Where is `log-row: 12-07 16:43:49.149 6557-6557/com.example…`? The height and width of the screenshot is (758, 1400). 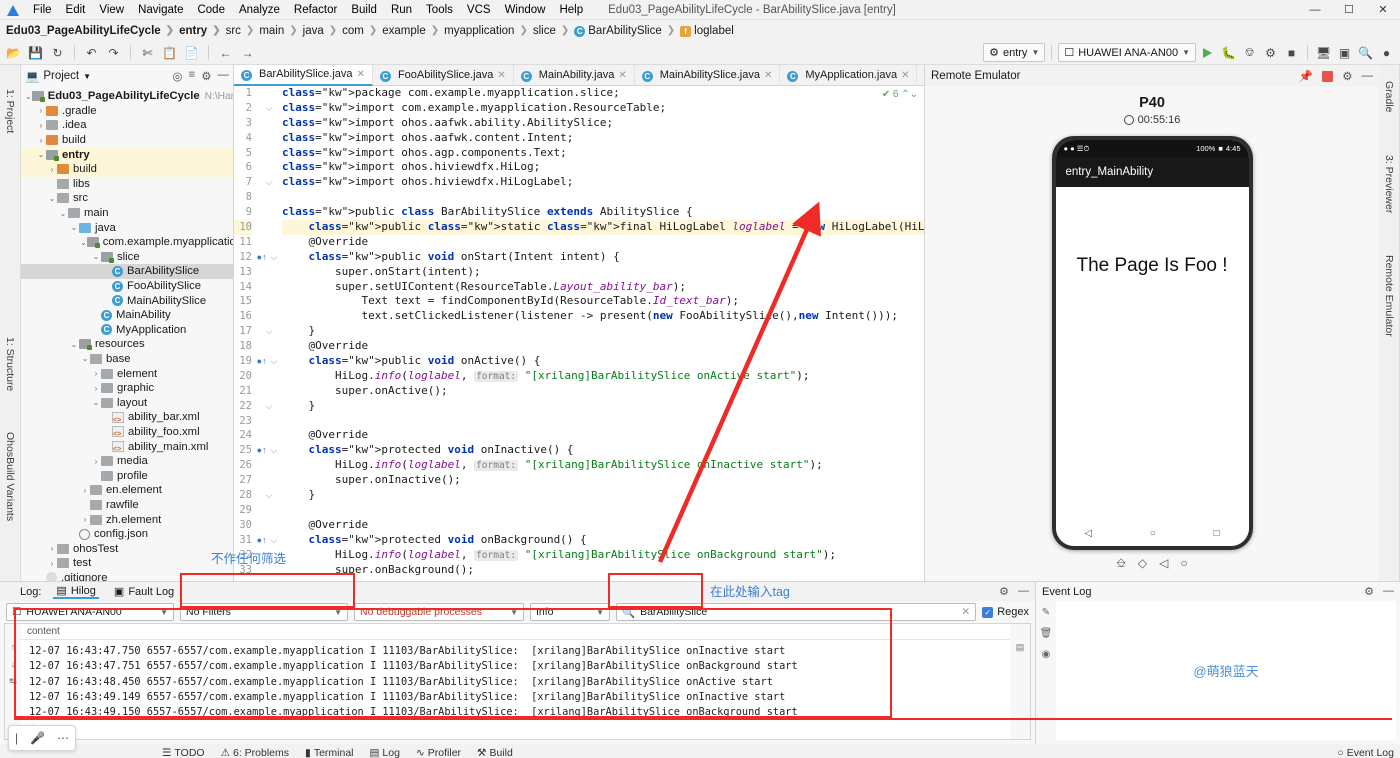 log-row: 12-07 16:43:49.149 6557-6557/com.example… is located at coordinates (519, 697).